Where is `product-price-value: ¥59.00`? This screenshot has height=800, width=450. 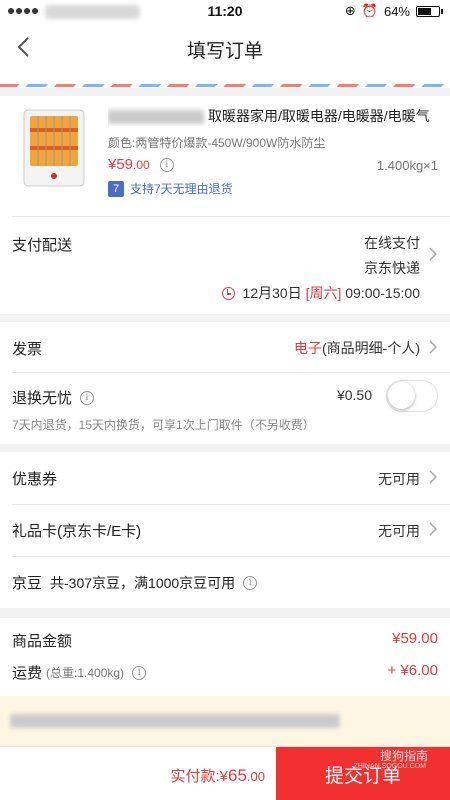
product-price-value: ¥59.00 is located at coordinates (129, 164).